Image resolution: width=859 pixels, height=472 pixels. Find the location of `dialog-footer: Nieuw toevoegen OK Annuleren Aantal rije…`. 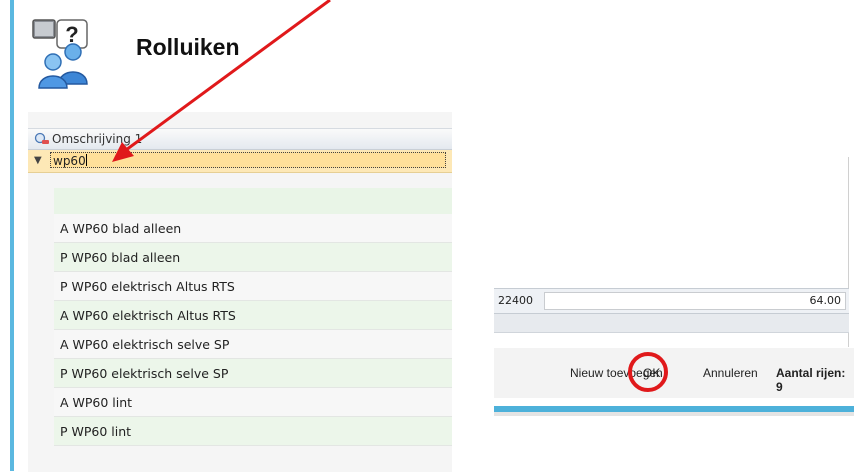

dialog-footer: Nieuw toevoegen OK Annuleren Aantal rije… is located at coordinates (674, 373).